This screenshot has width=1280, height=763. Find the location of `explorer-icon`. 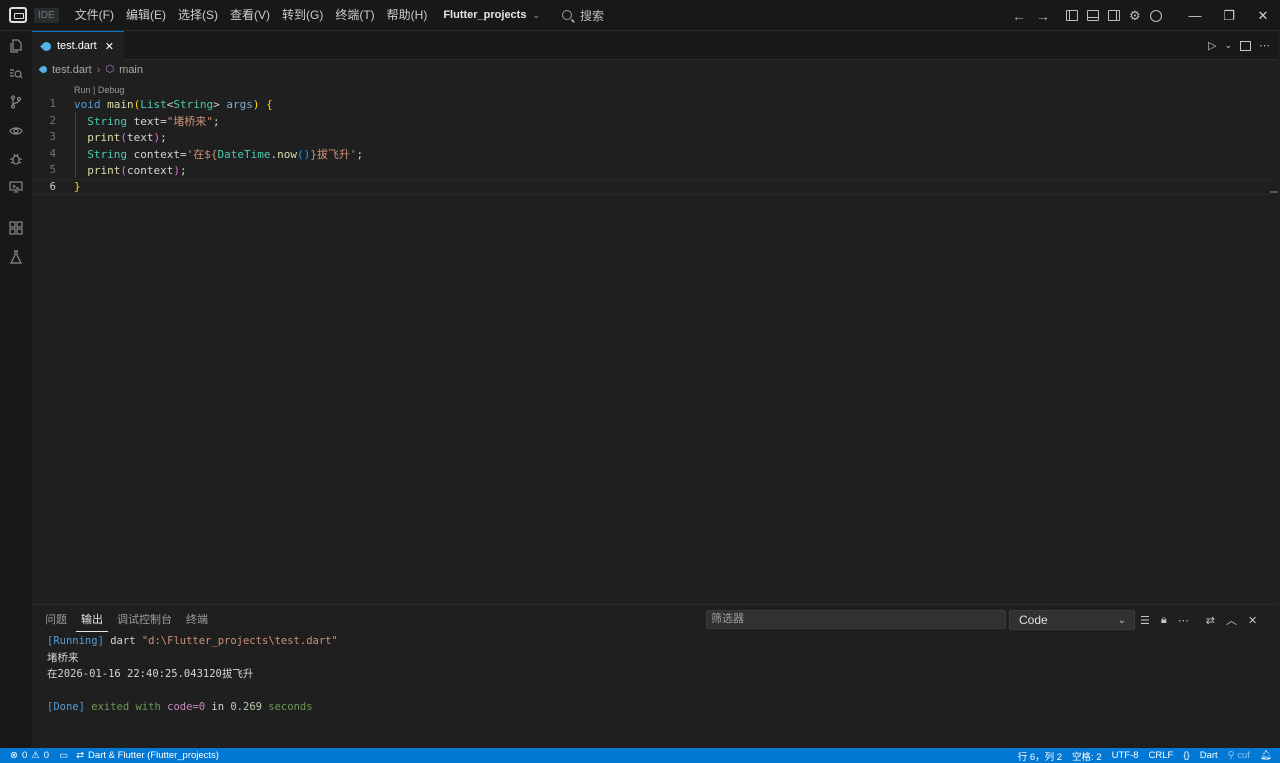

explorer-icon is located at coordinates (16, 46).